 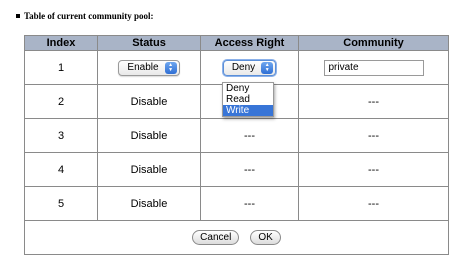 I want to click on table-row: 1 Enable ▲ ▼ Deny ▲ ▼ private, so click(x=236, y=68).